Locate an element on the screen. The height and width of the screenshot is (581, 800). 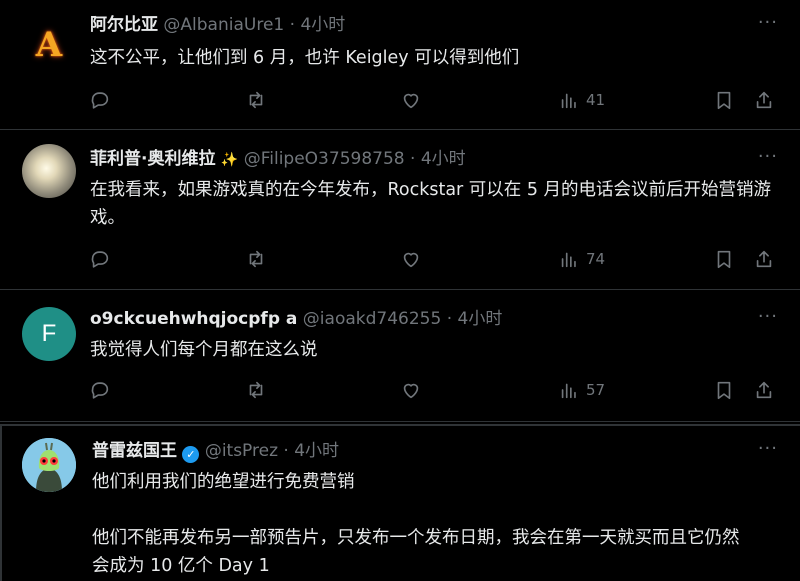
avatar-image is located at coordinates (49, 465).